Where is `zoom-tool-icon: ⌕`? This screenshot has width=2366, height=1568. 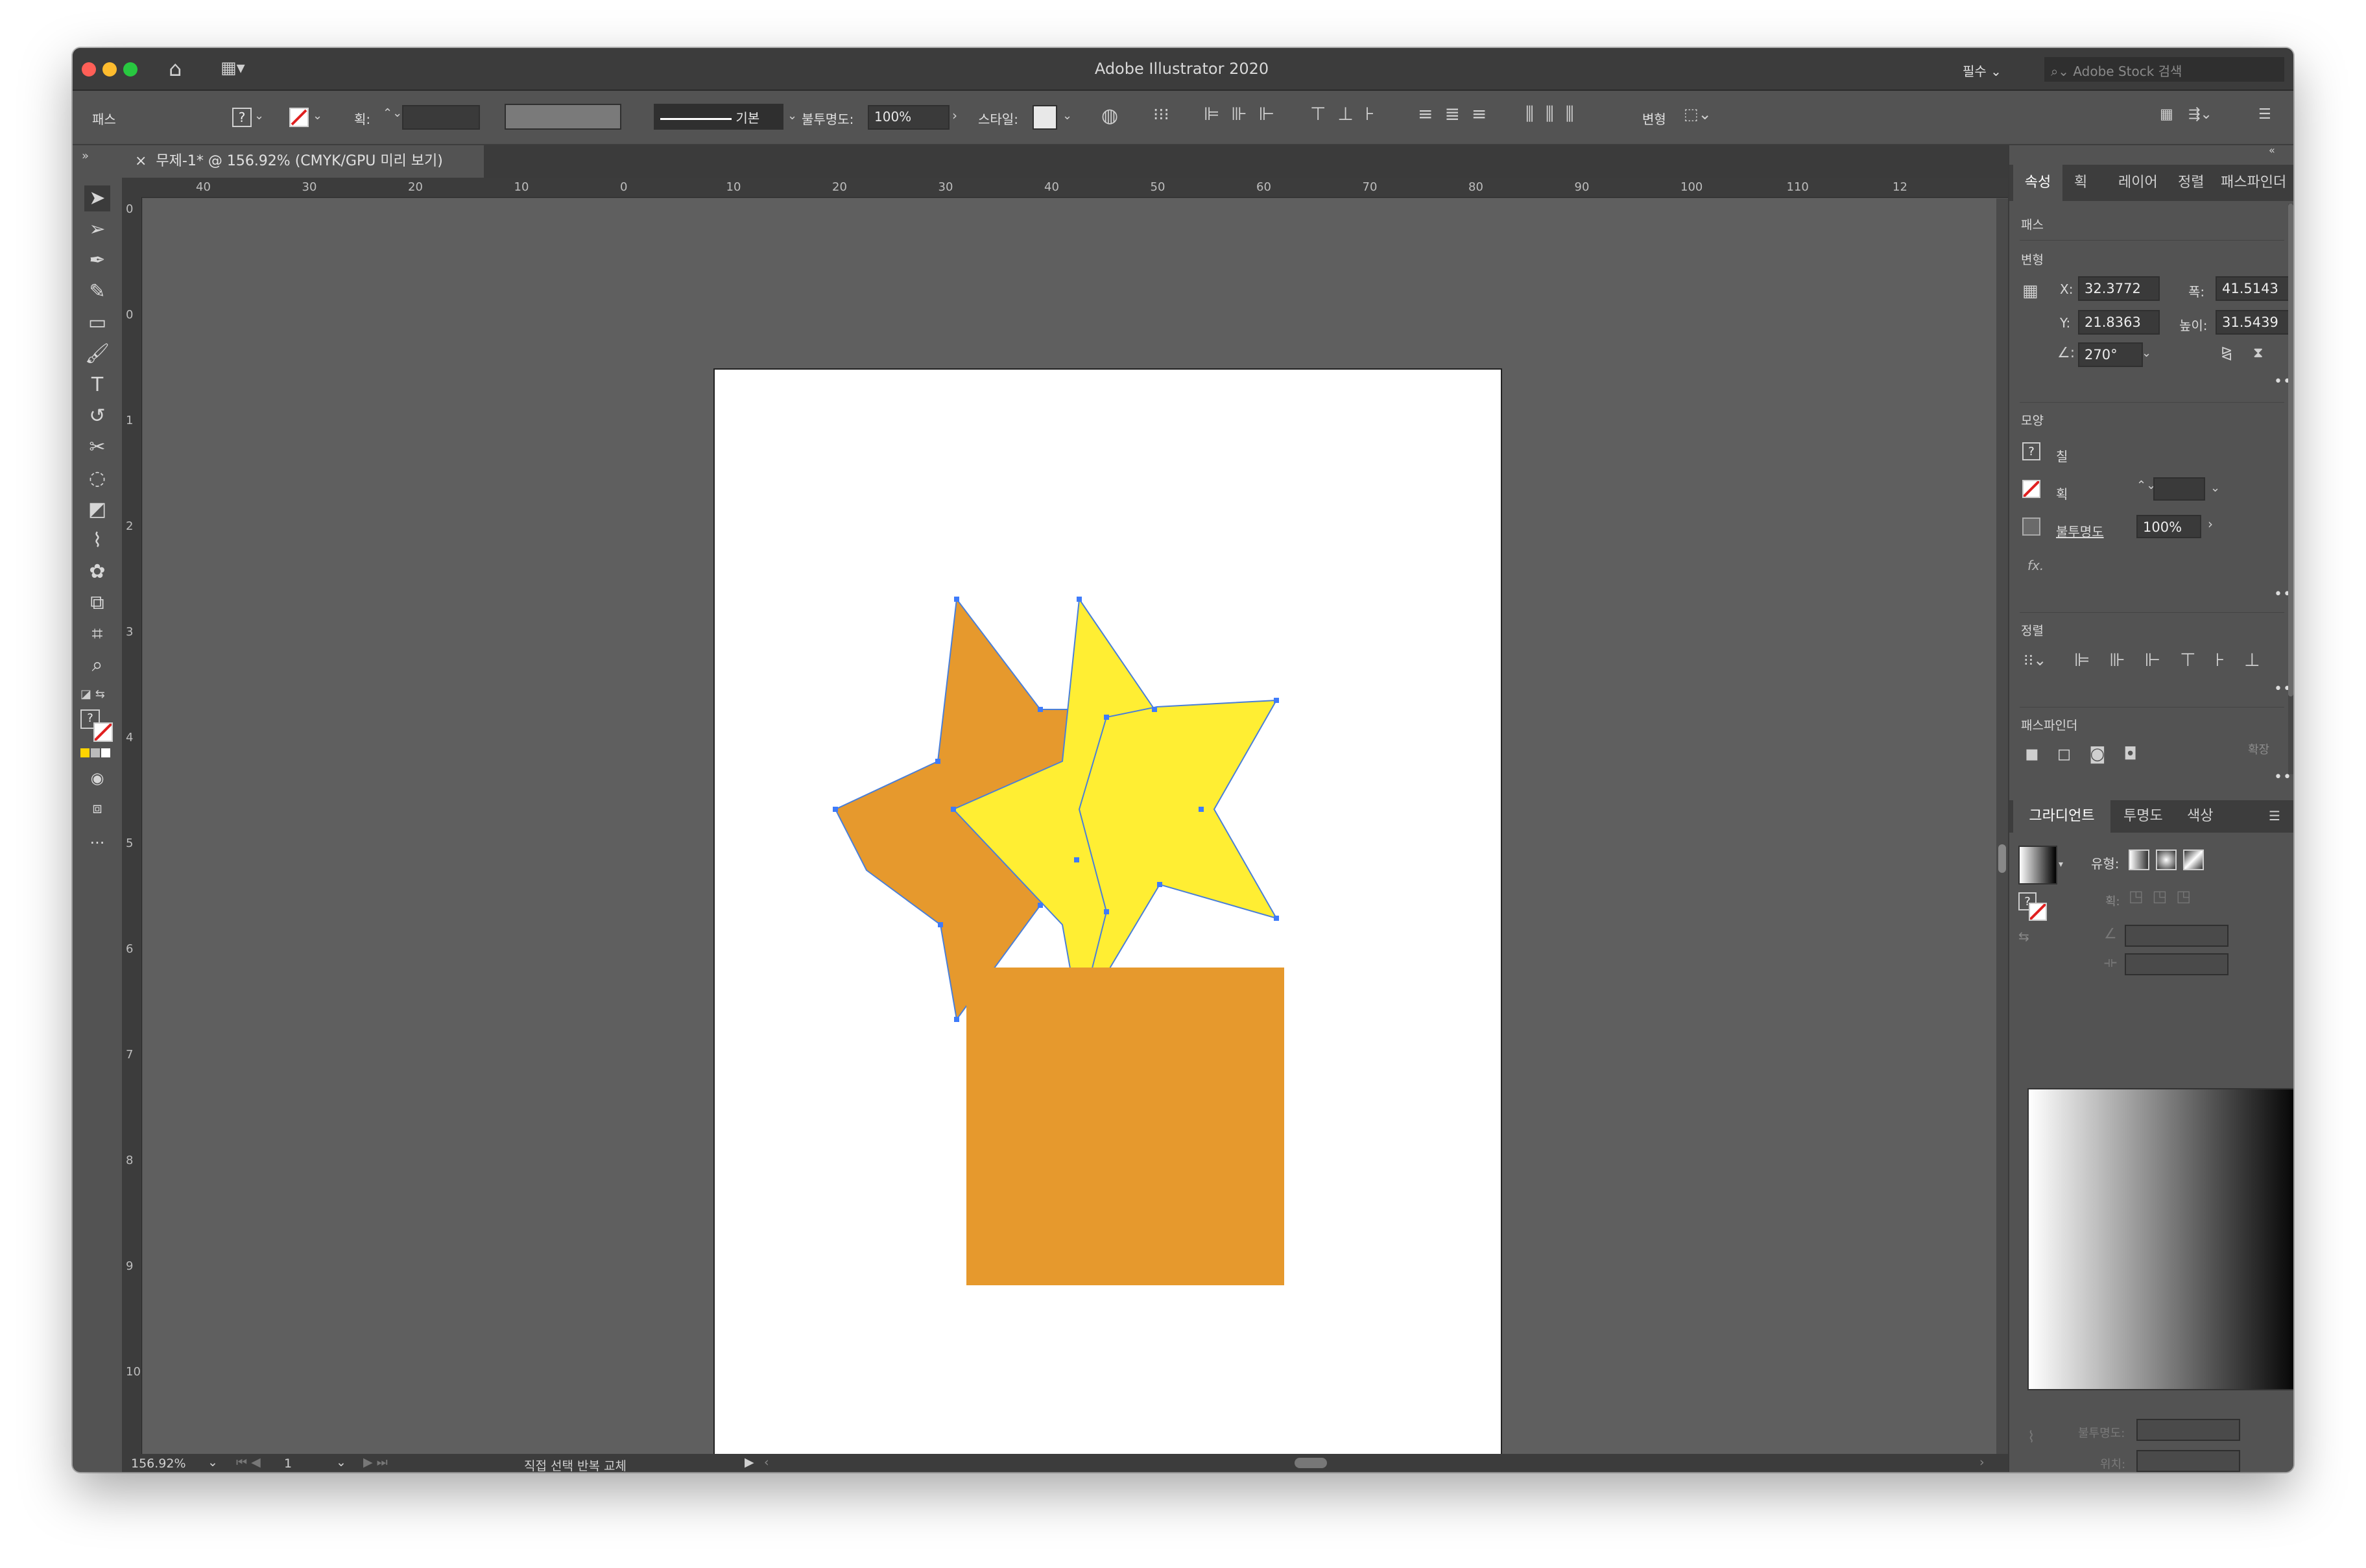
zoom-tool-icon: ⌕ is located at coordinates (97, 665).